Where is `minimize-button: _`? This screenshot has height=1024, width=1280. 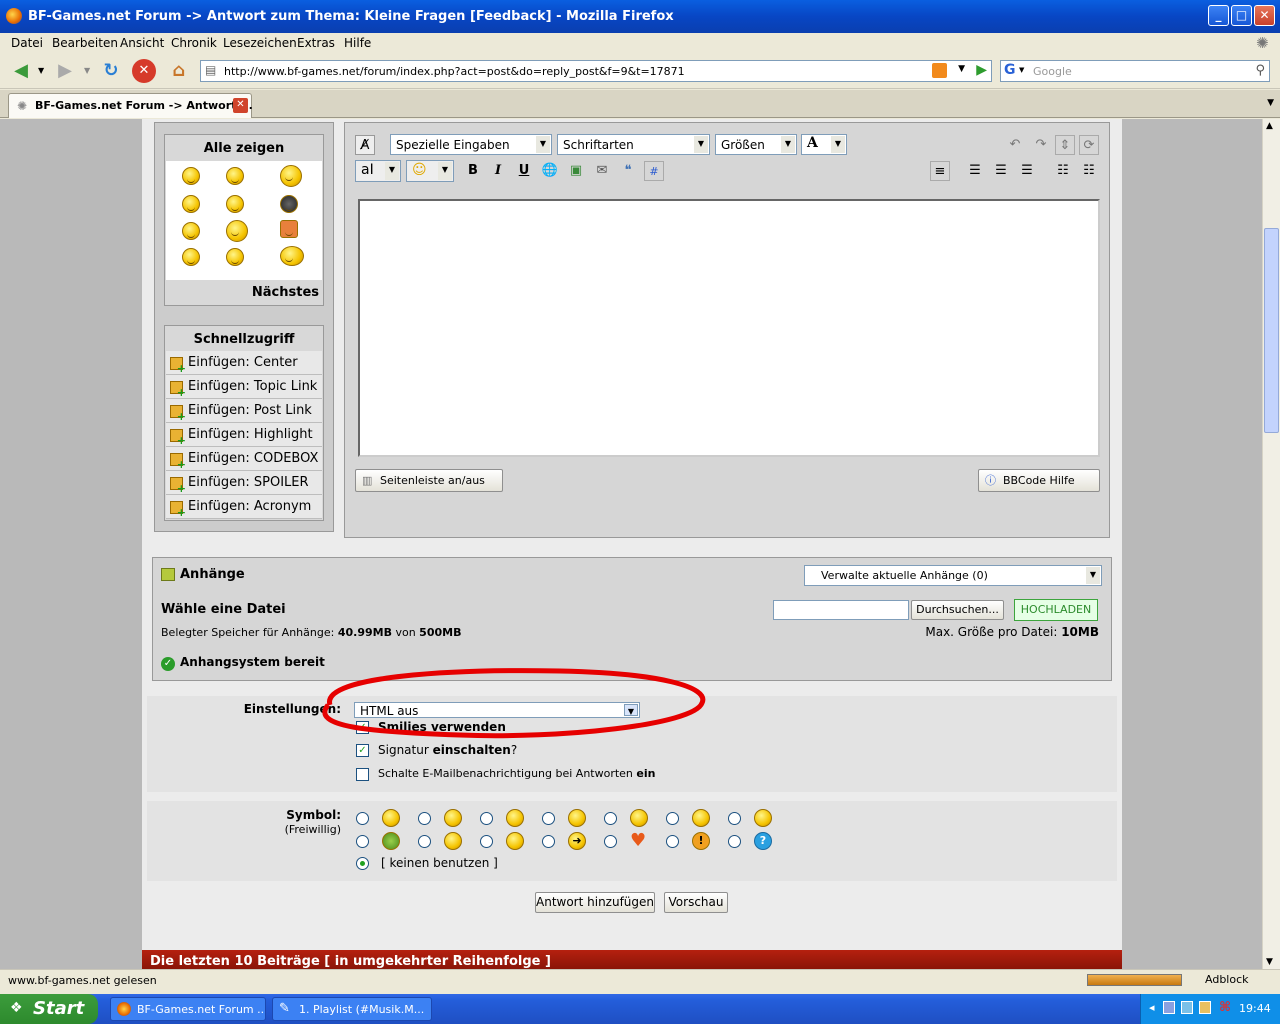
minimize-button: _ is located at coordinates (1218, 15).